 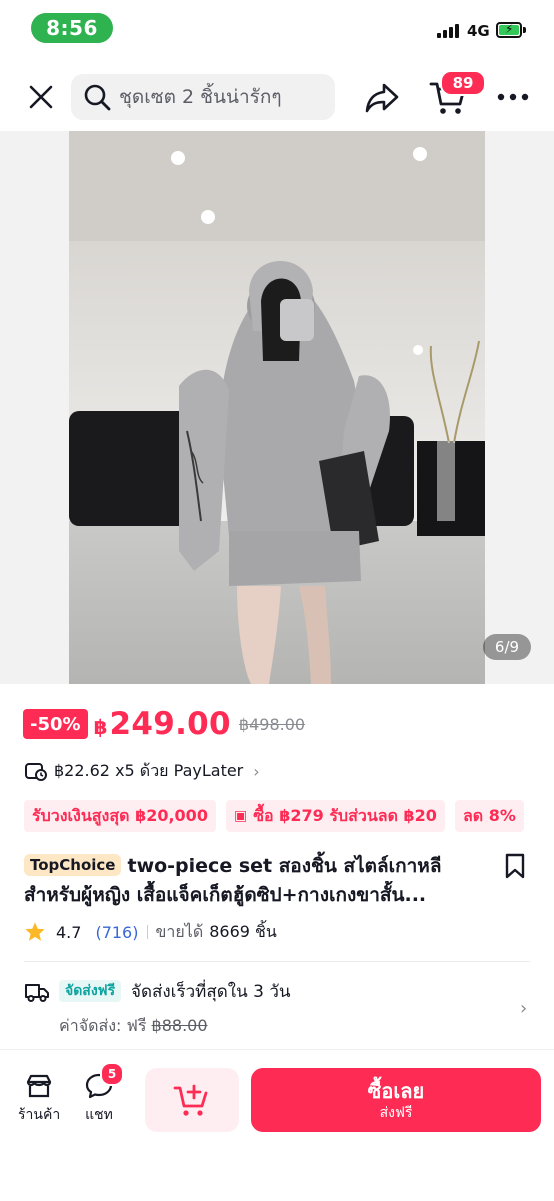 What do you see at coordinates (37, 993) in the screenshot?
I see `truck-icon` at bounding box center [37, 993].